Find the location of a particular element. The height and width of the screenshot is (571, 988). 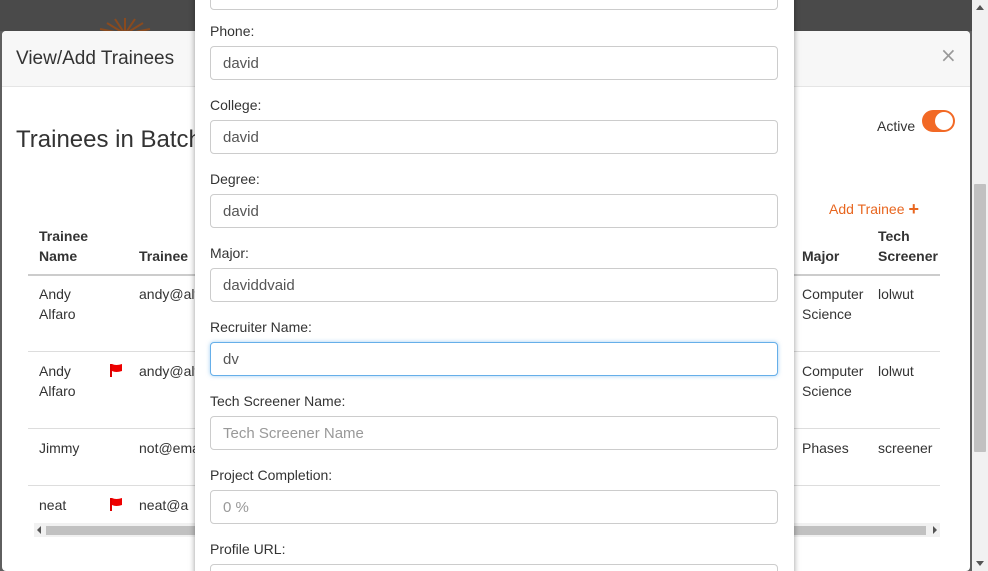

table-cell-email: neat@a is located at coordinates (164, 505).